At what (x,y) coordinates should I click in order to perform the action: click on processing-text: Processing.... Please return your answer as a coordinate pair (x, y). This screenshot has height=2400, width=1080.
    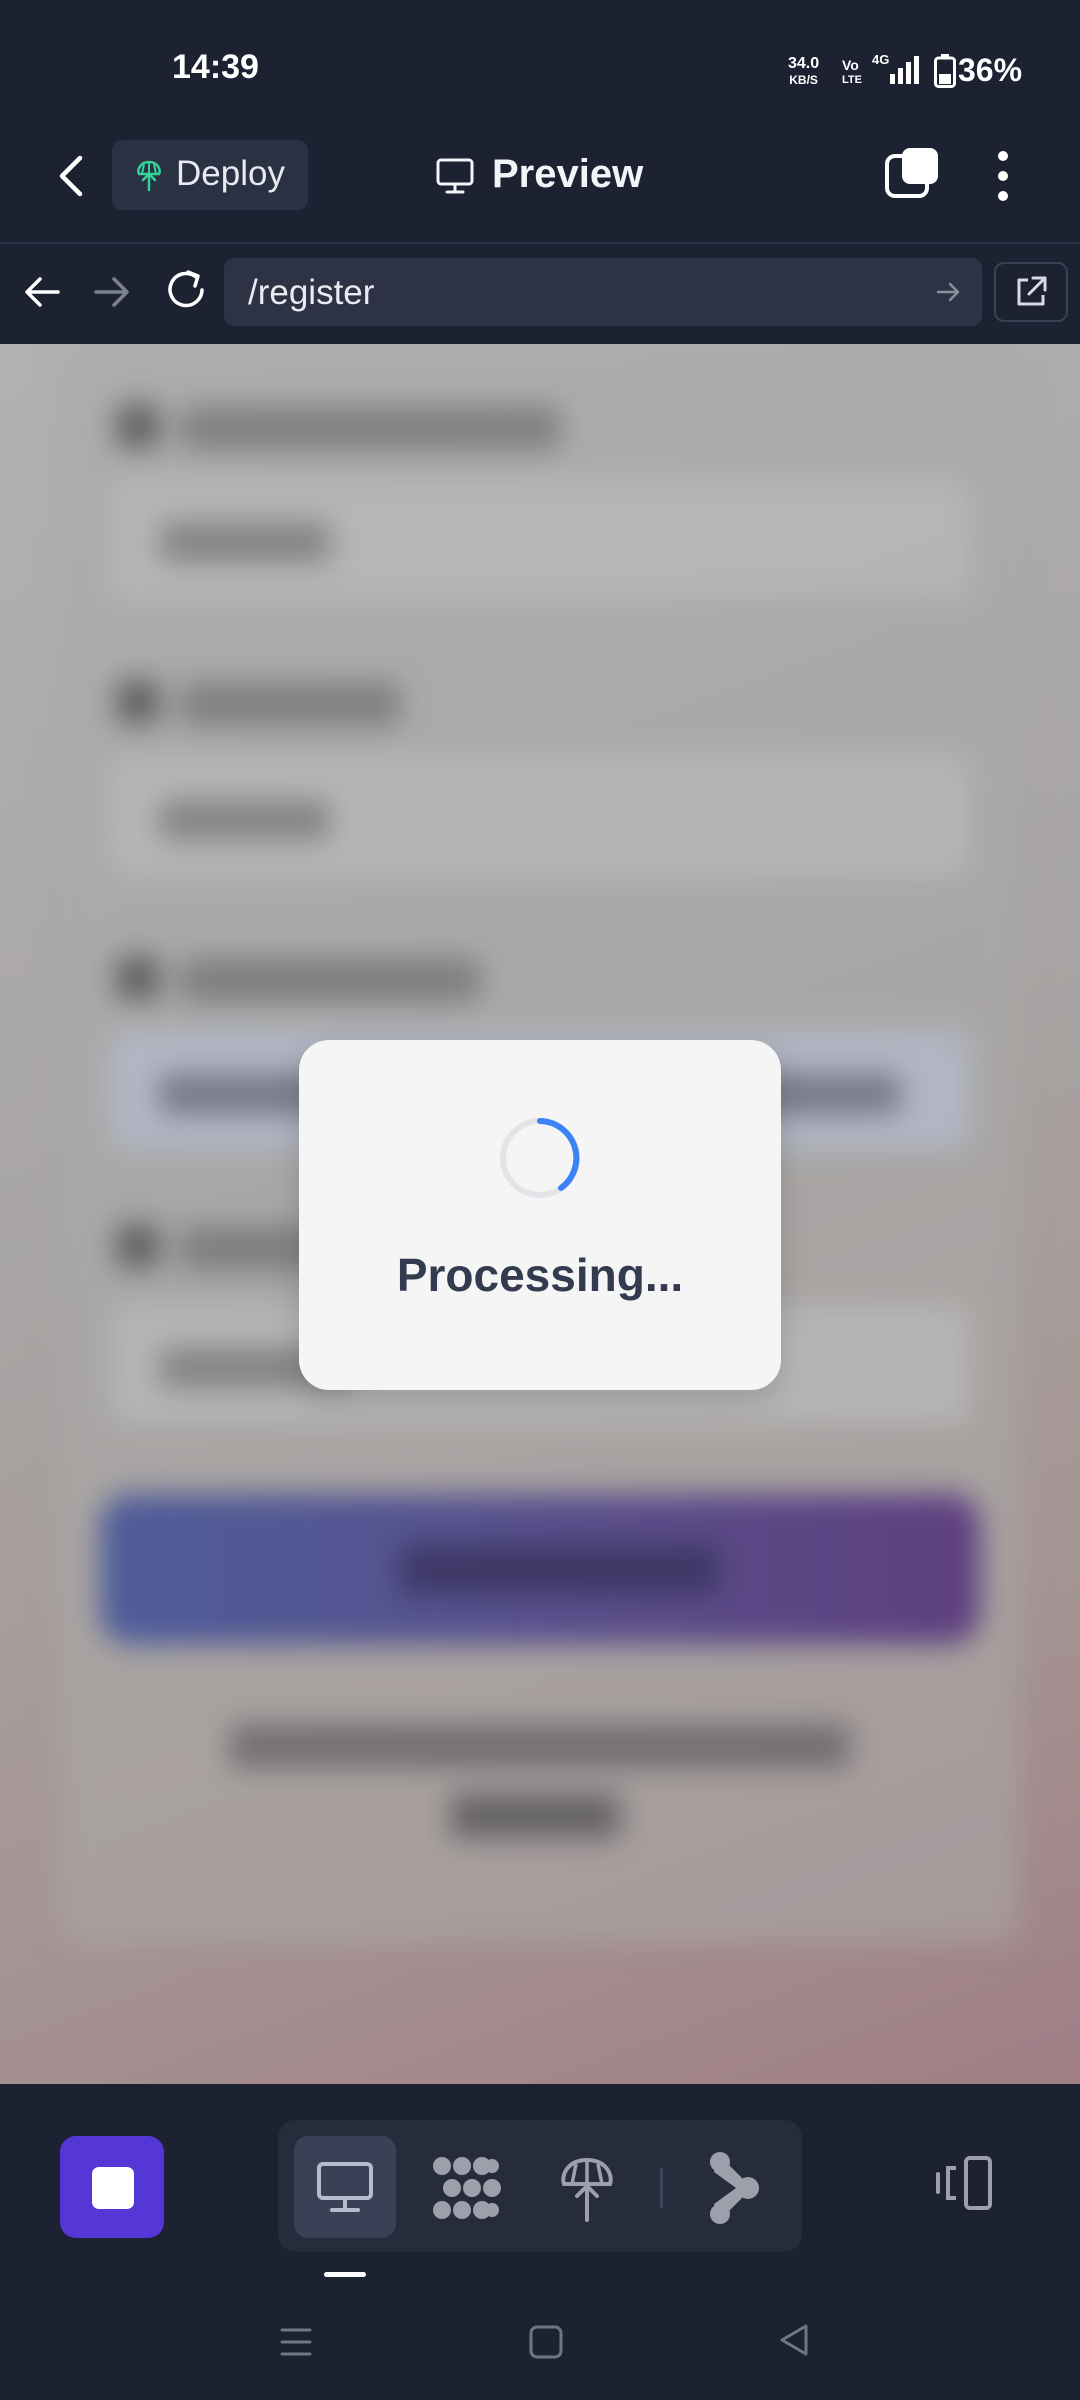
    Looking at the image, I should click on (540, 1275).